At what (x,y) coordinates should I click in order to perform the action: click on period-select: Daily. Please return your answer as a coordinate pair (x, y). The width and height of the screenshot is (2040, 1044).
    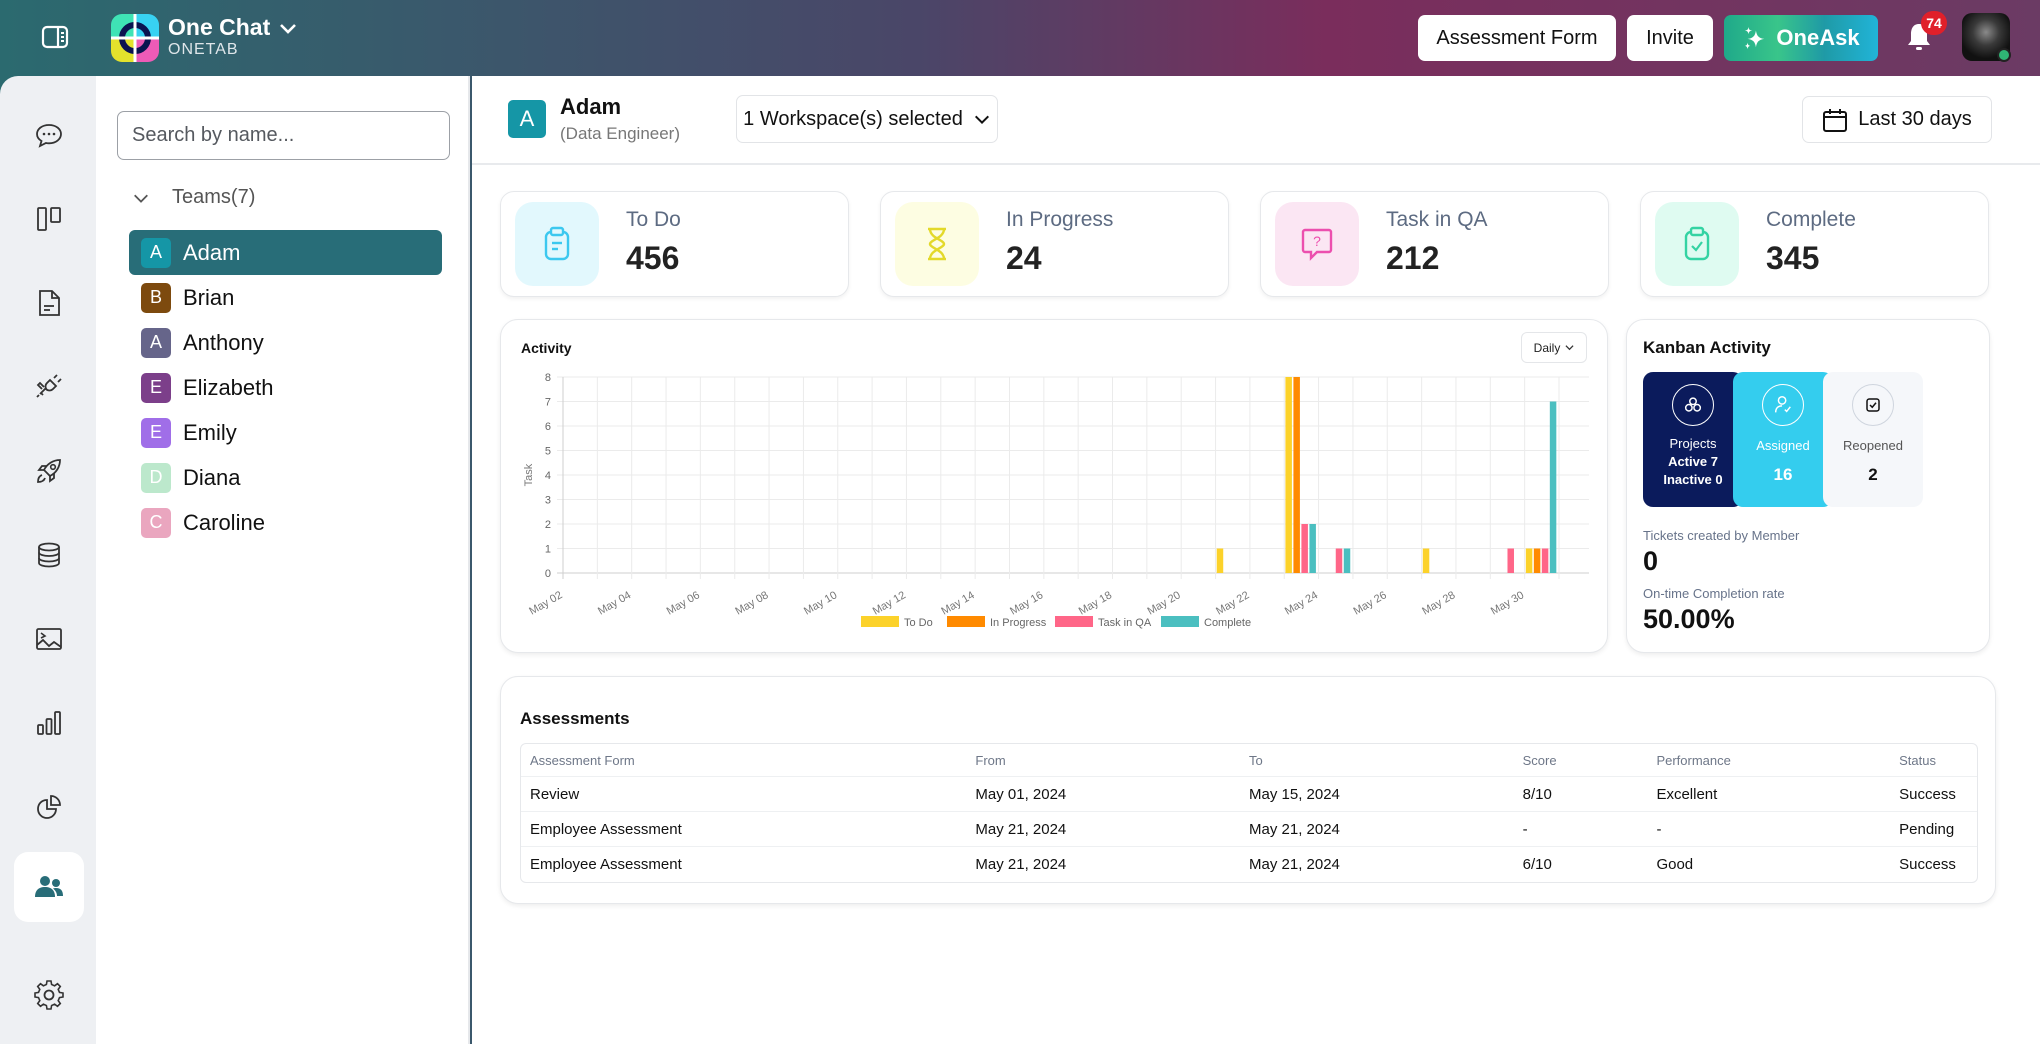
    Looking at the image, I should click on (1554, 347).